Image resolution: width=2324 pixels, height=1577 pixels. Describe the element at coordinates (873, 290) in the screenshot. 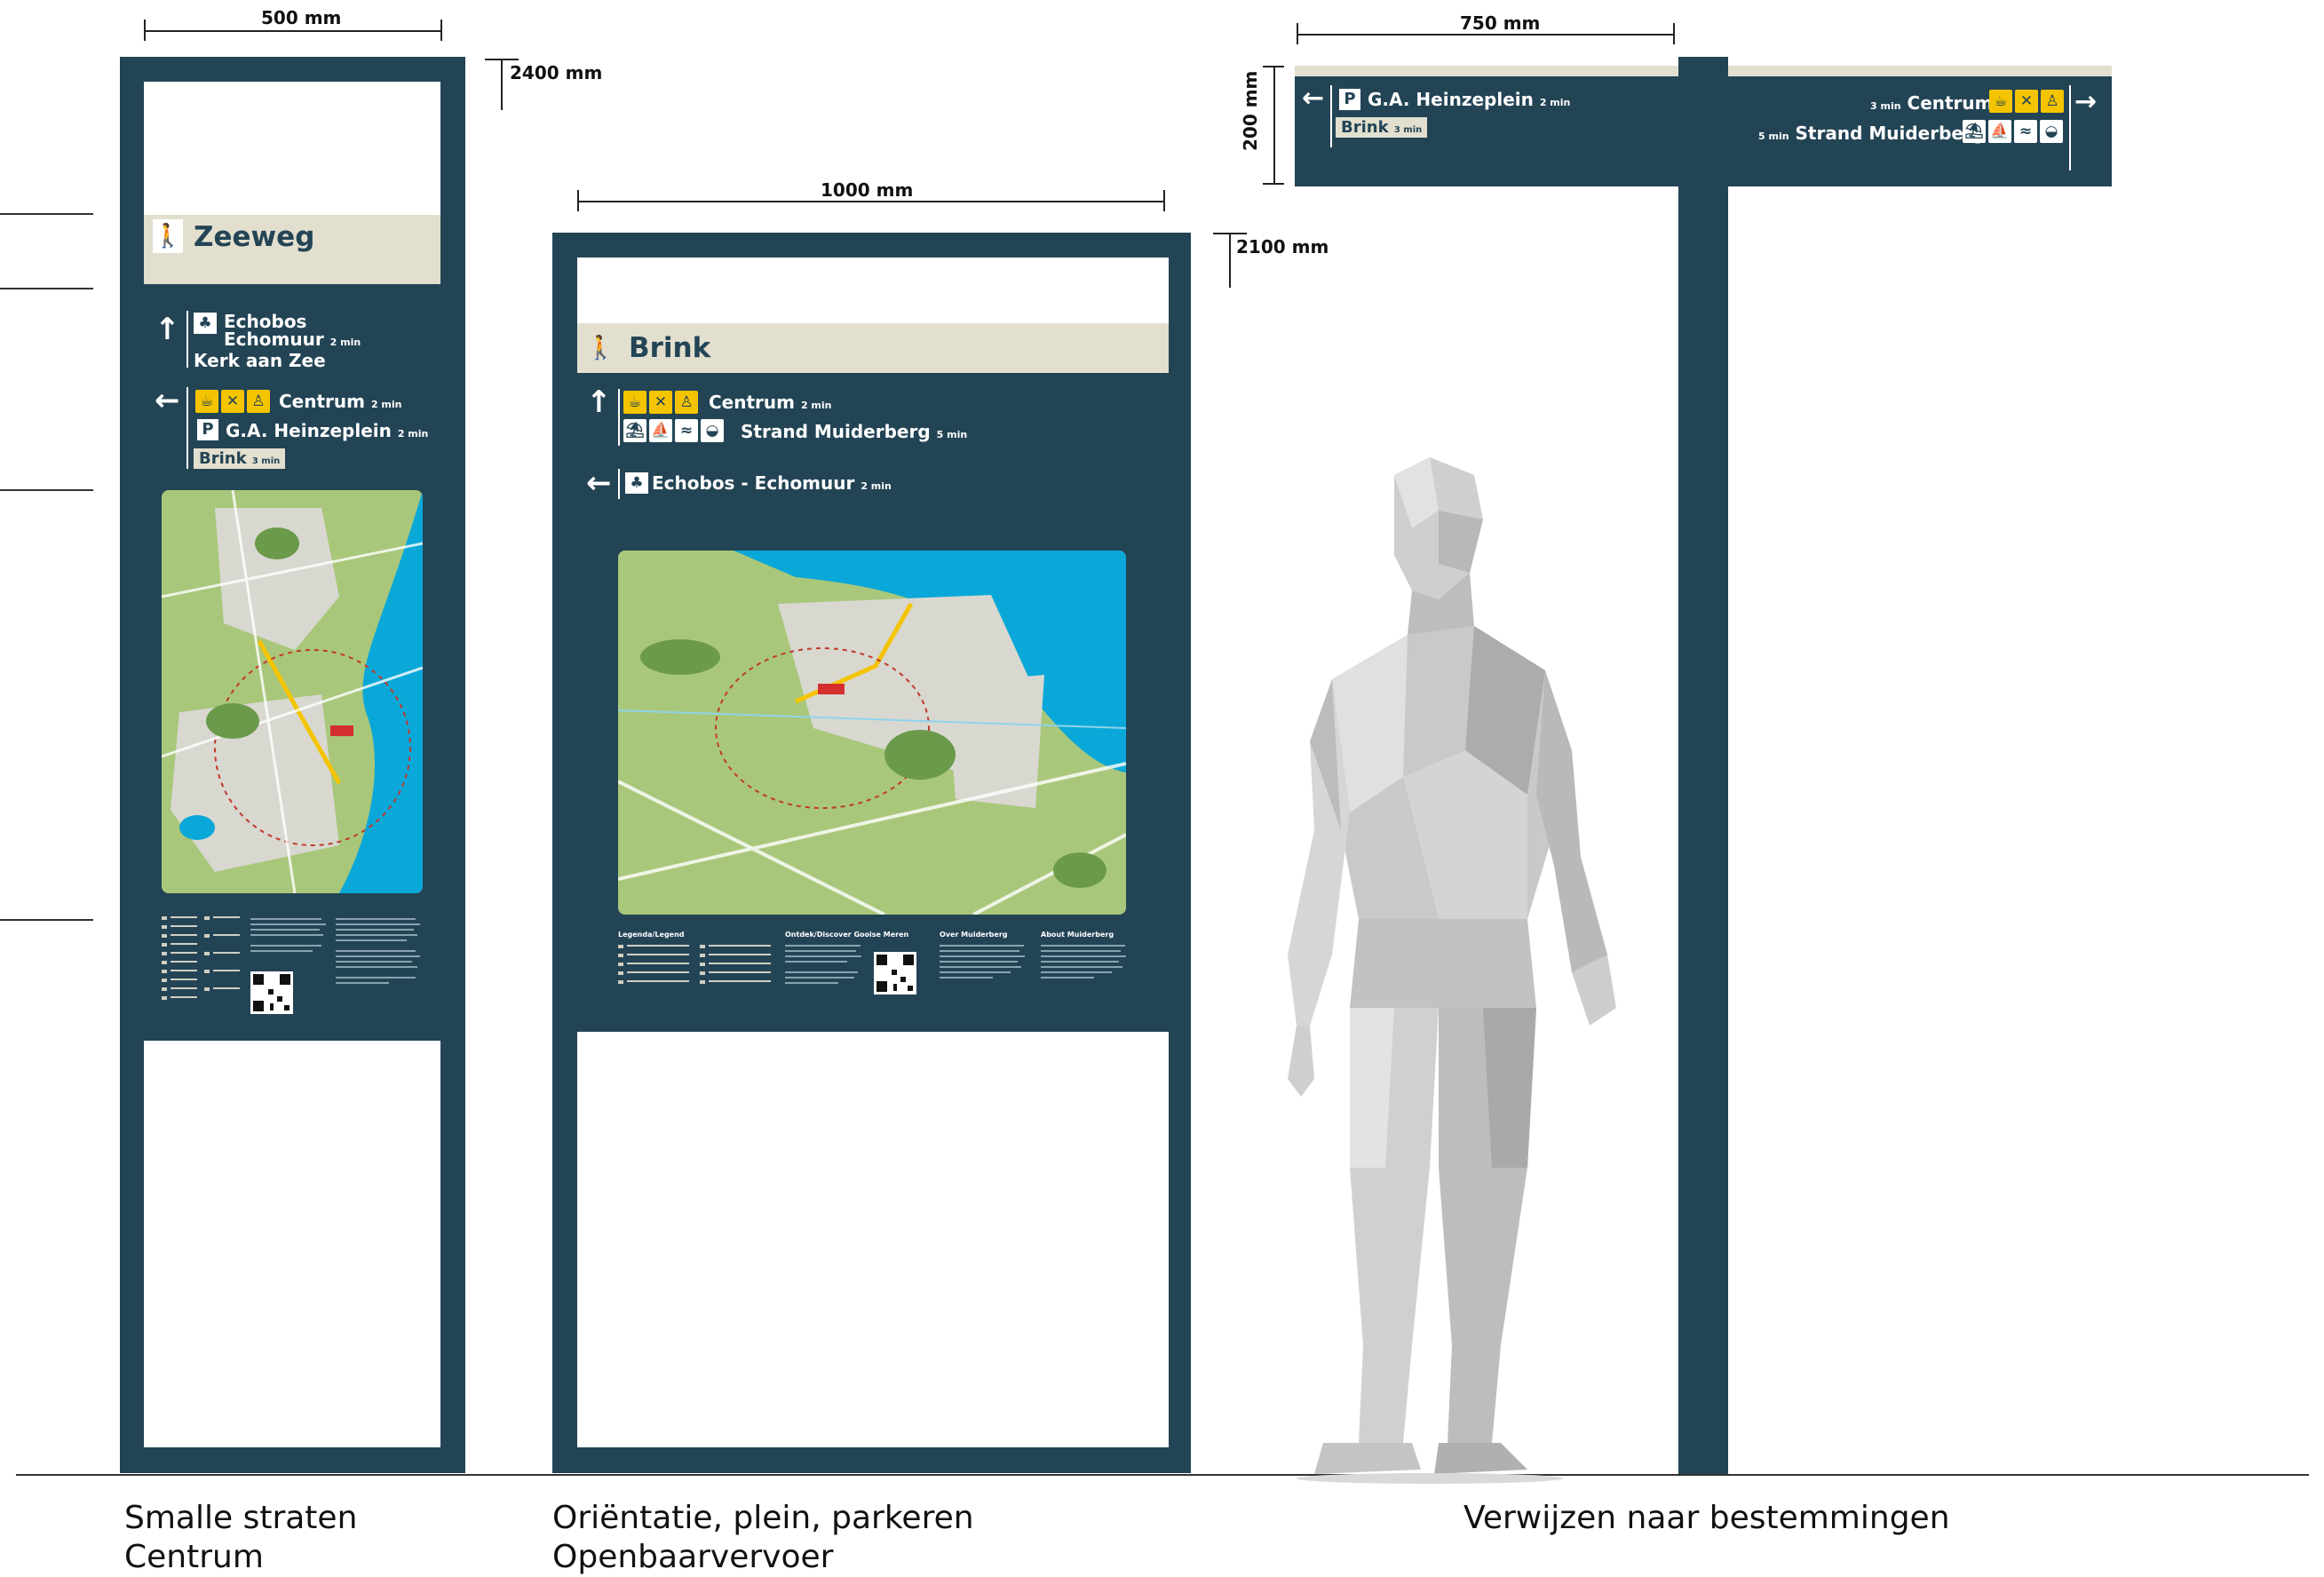

I see `sign2-top-panel` at that location.